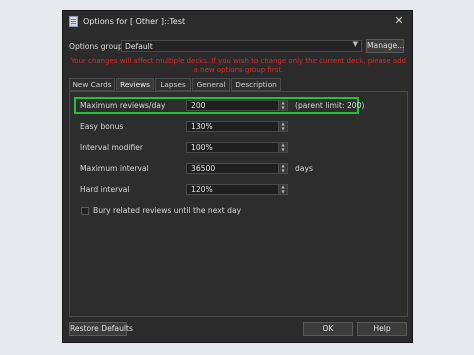 The image size is (474, 355). I want to click on max-interval-value: 36500, so click(203, 168).